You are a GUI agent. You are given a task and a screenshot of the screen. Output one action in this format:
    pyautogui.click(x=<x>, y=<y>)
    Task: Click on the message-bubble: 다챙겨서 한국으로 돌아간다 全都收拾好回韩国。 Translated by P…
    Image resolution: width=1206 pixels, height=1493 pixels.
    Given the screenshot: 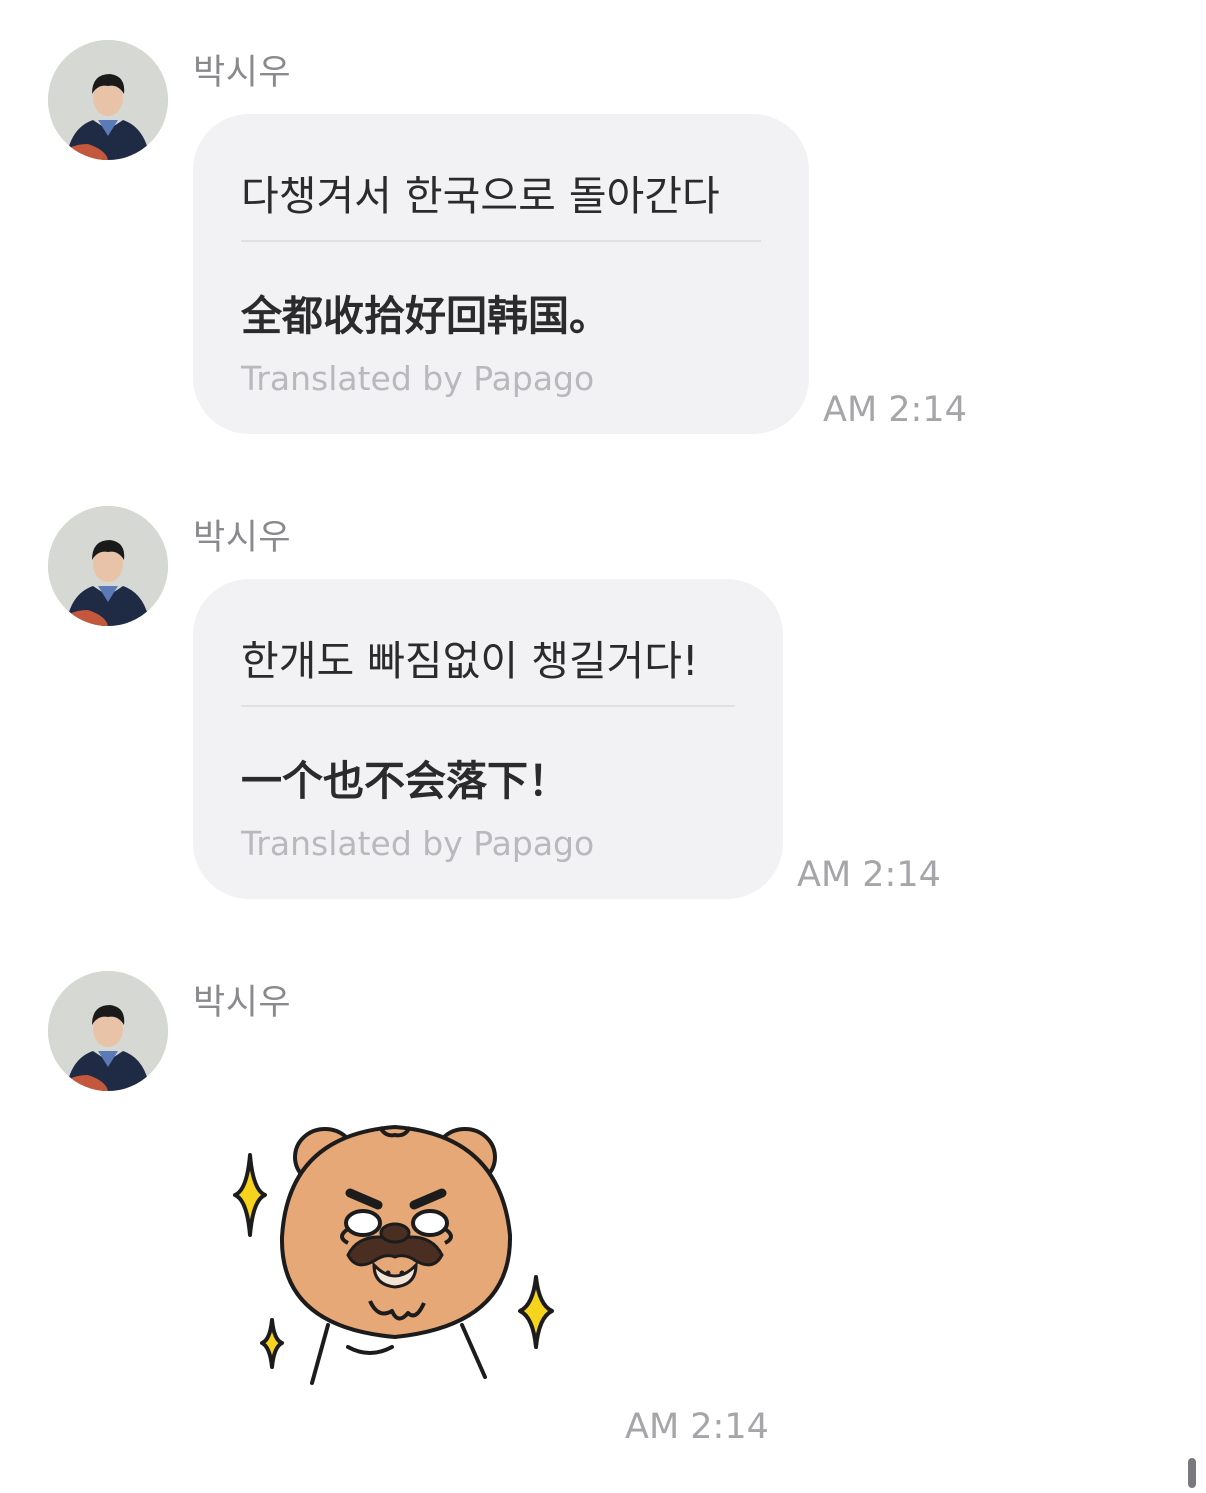 What is the action you would take?
    pyautogui.click(x=501, y=274)
    